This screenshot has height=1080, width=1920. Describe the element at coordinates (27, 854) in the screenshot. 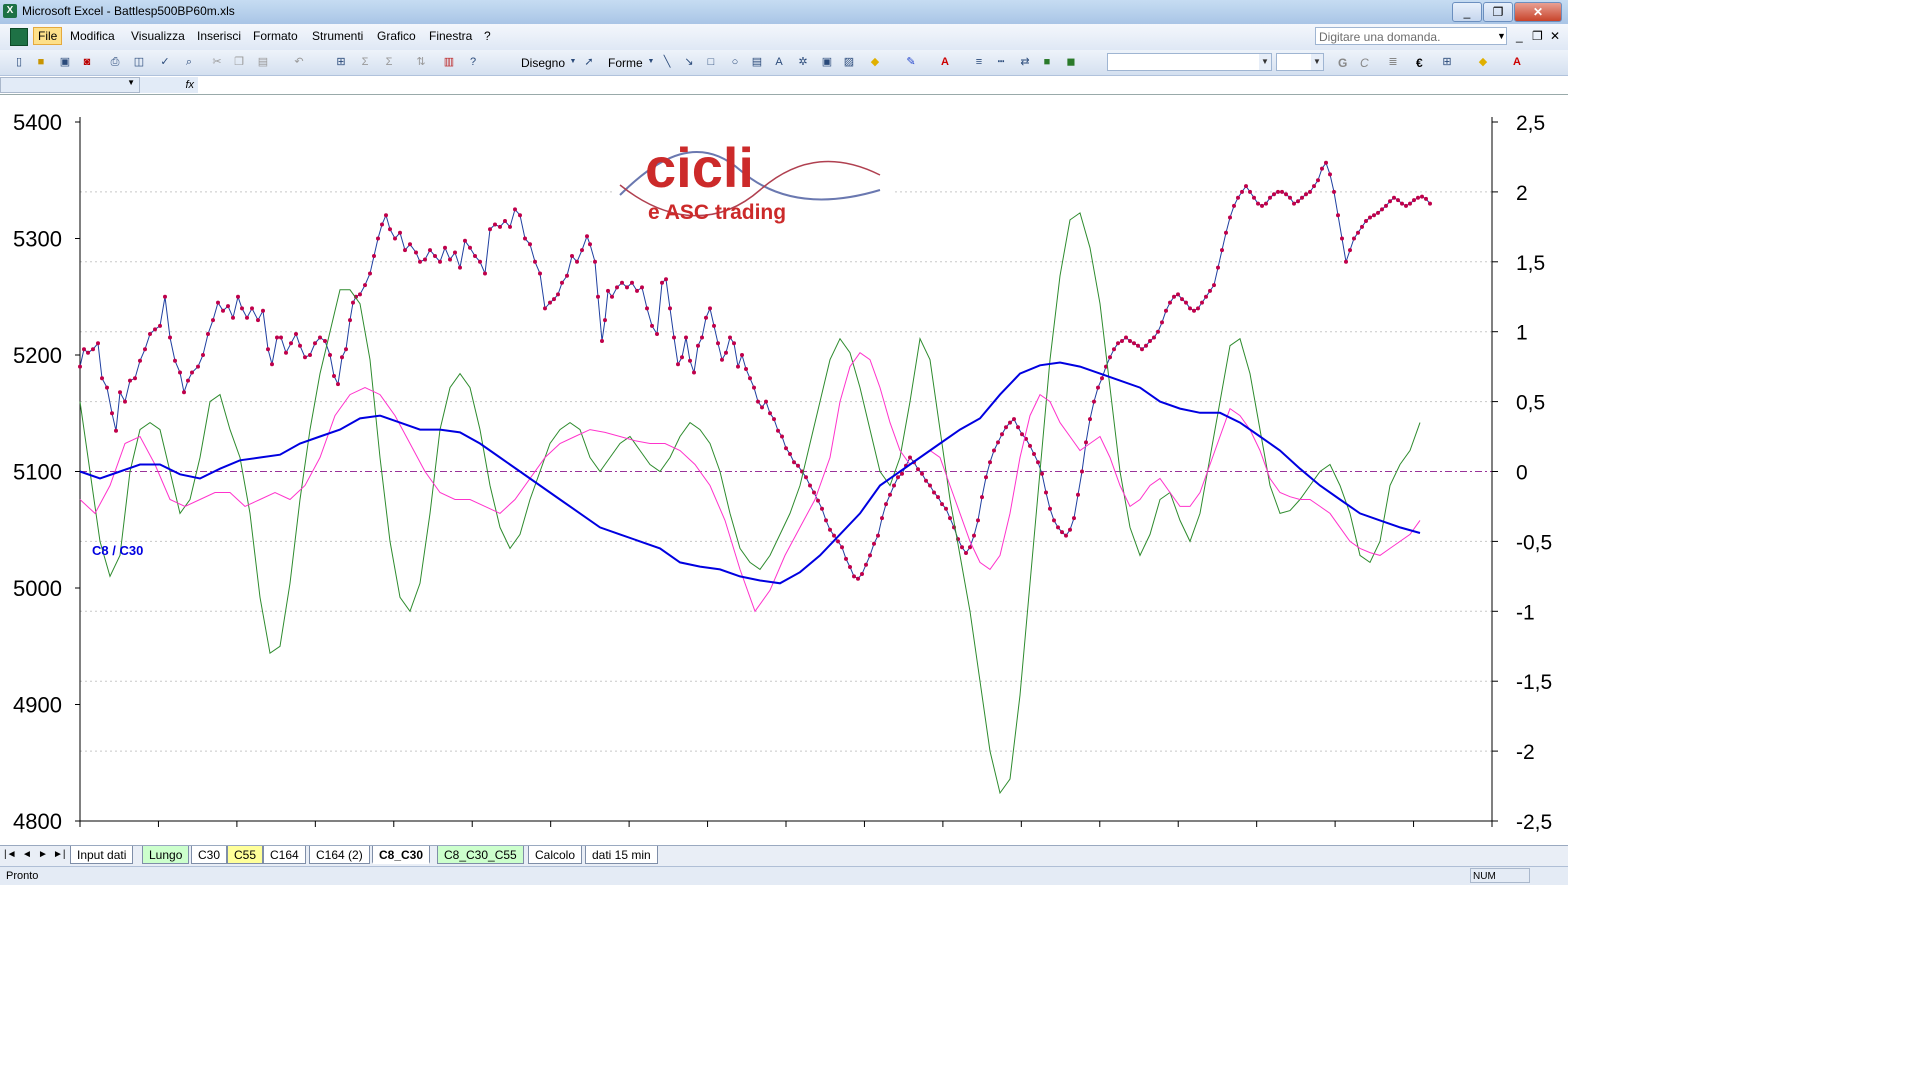

I see `prev-sheet-icon: ◄` at that location.